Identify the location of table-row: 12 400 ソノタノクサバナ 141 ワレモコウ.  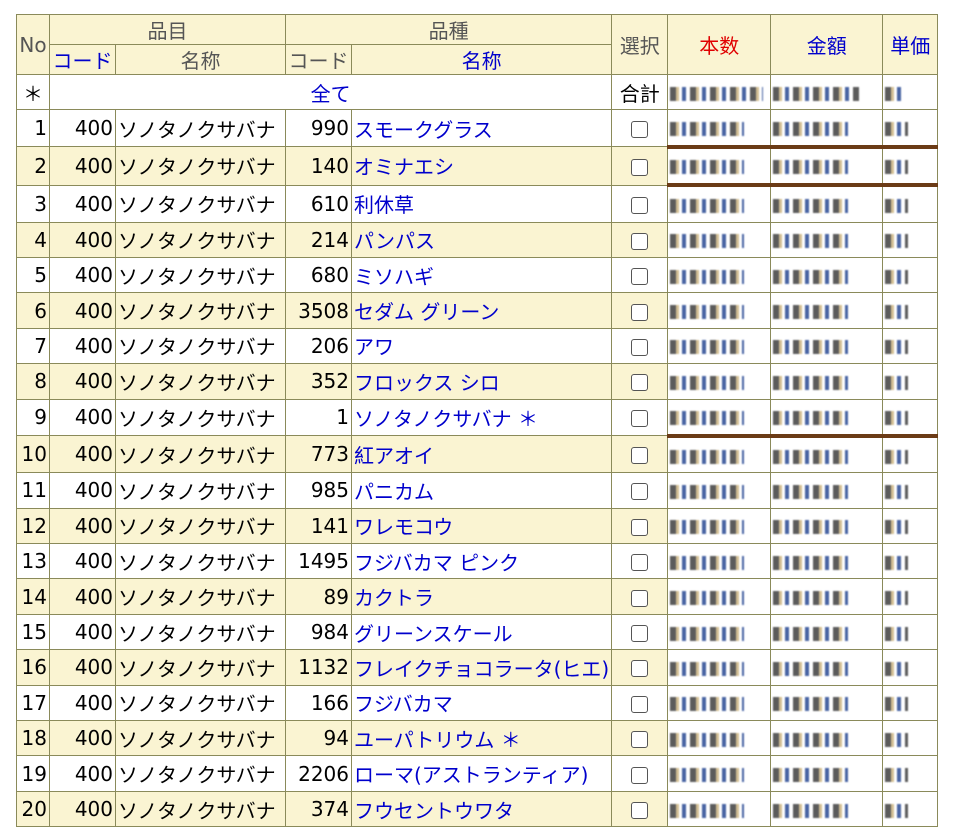
(477, 526).